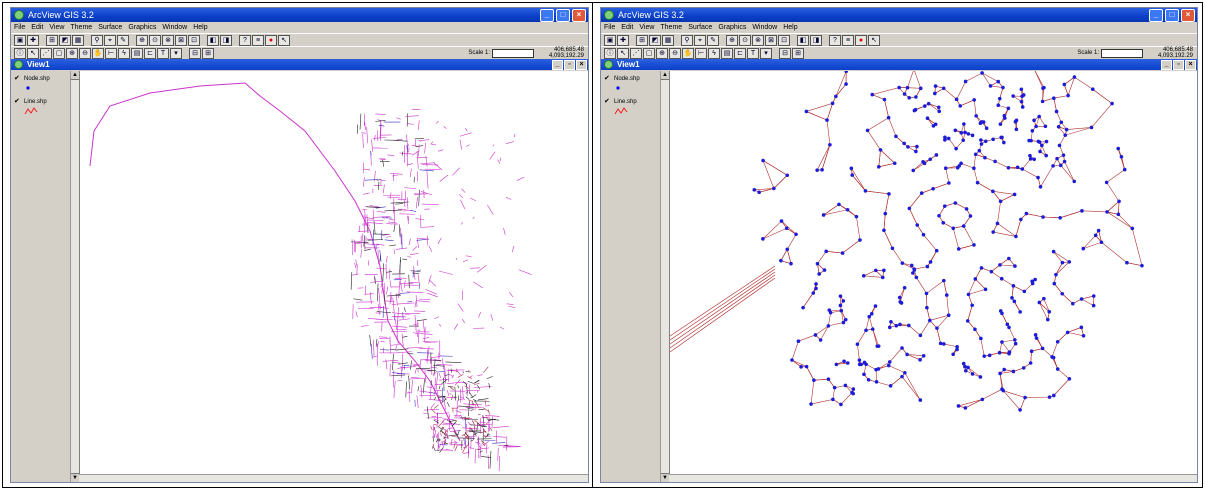  Describe the element at coordinates (784, 40) in the screenshot. I see `zoom-out-icon: ⊡` at that location.